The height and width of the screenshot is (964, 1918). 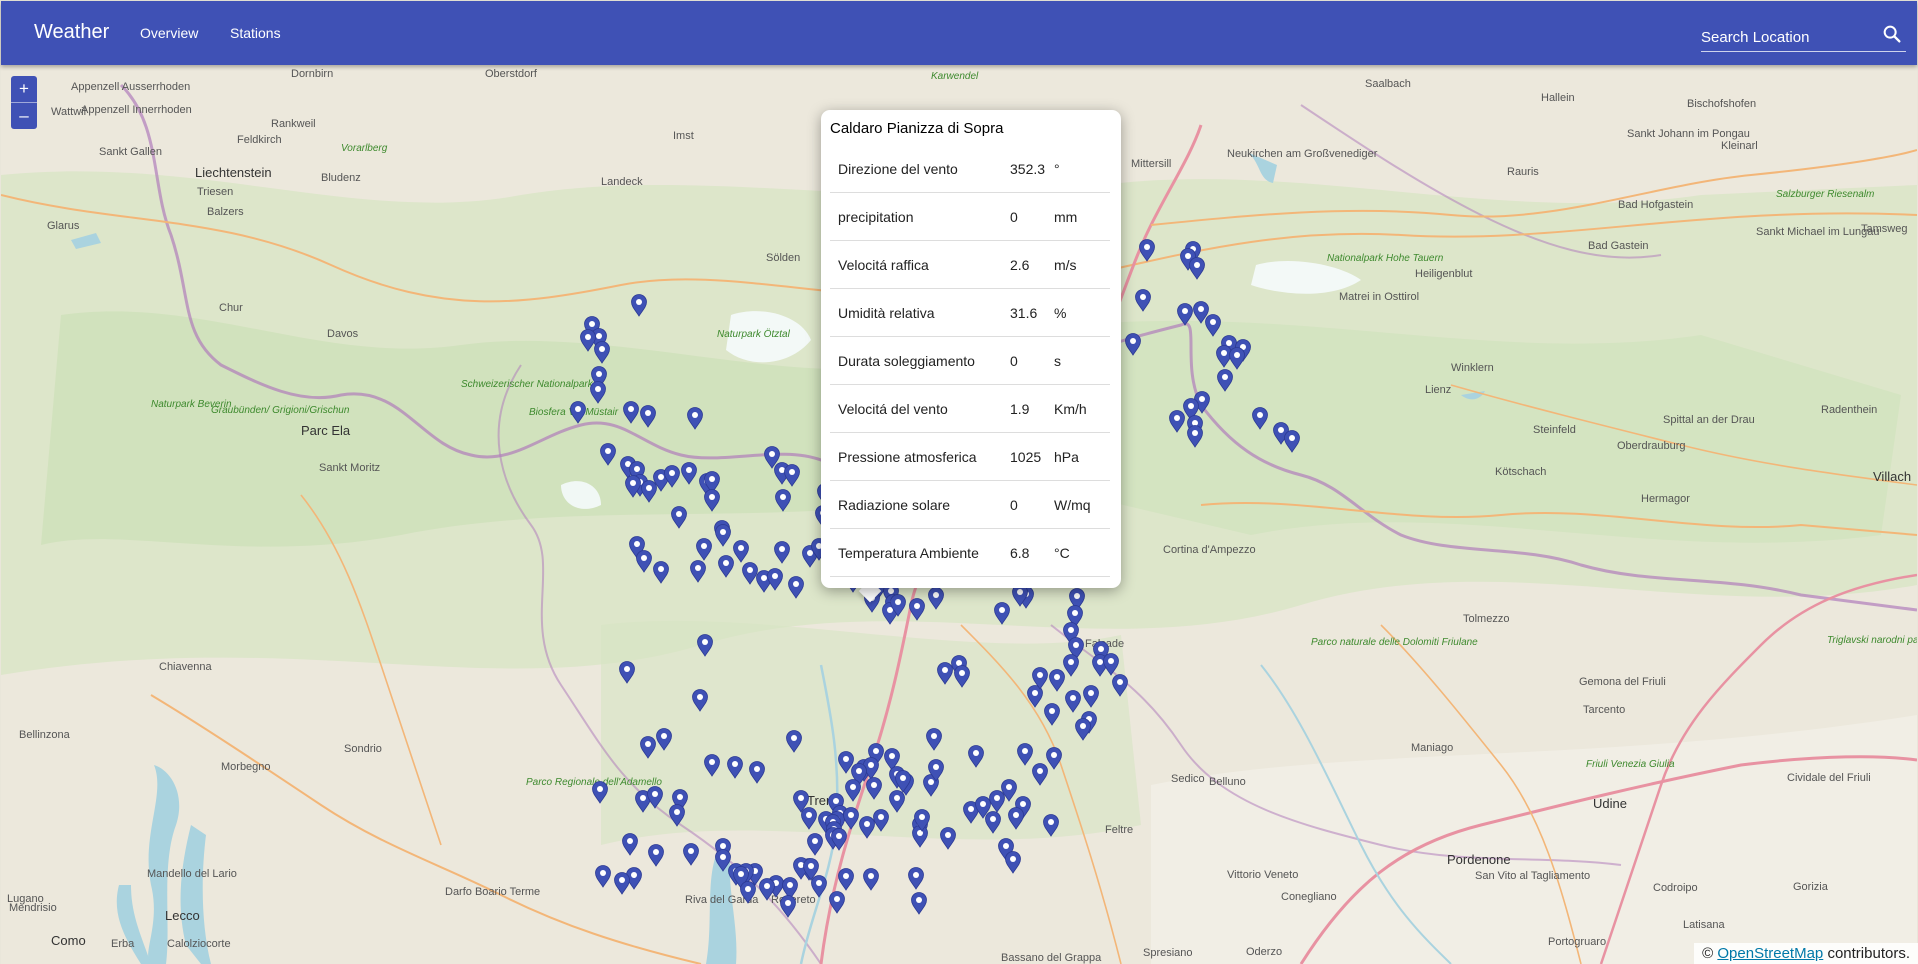 I want to click on zoom-control: + –, so click(x=24, y=102).